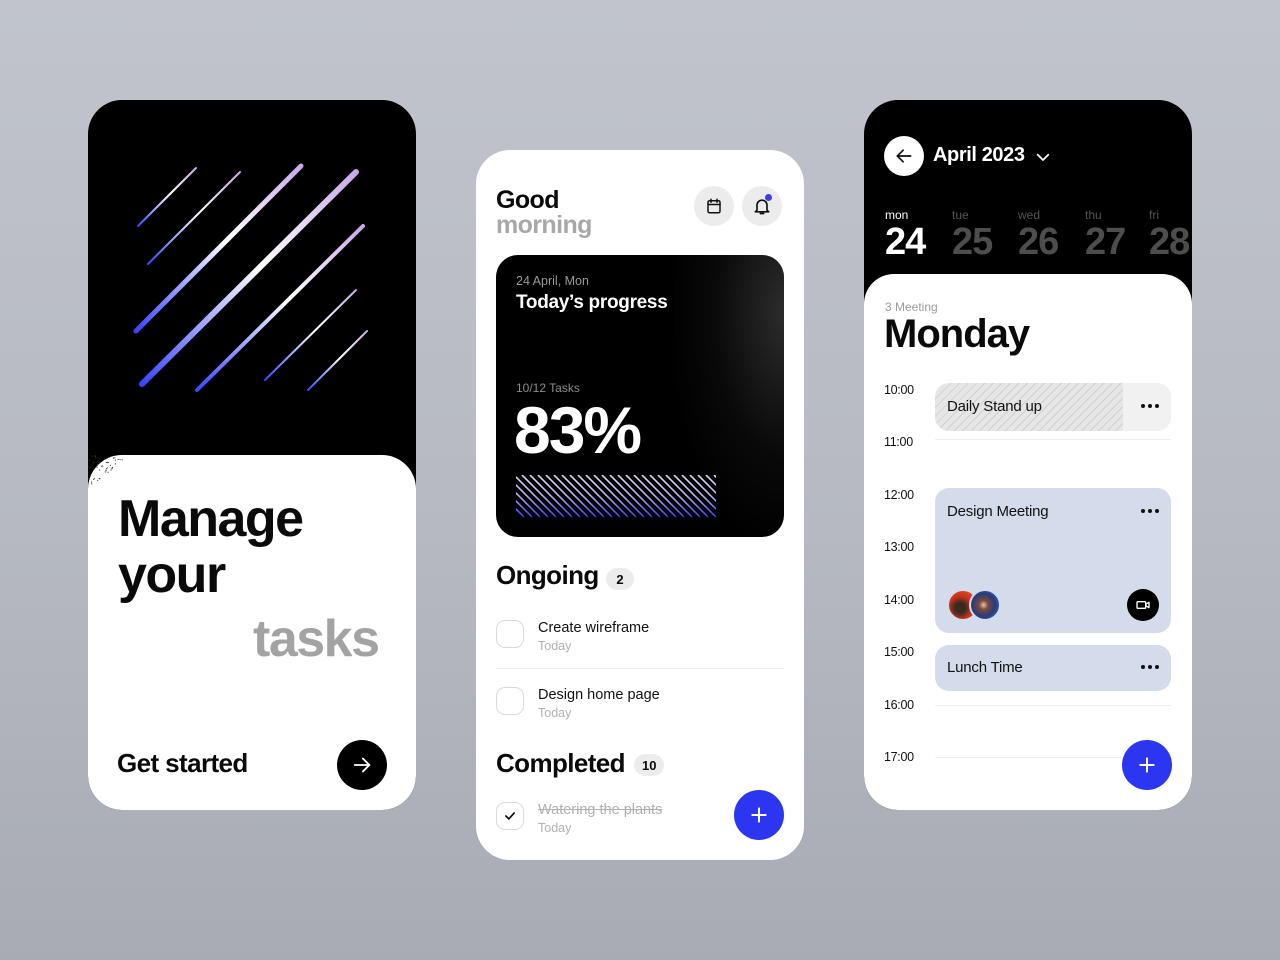 The width and height of the screenshot is (1280, 960). What do you see at coordinates (600, 810) in the screenshot?
I see `task-title: Watering the plants` at bounding box center [600, 810].